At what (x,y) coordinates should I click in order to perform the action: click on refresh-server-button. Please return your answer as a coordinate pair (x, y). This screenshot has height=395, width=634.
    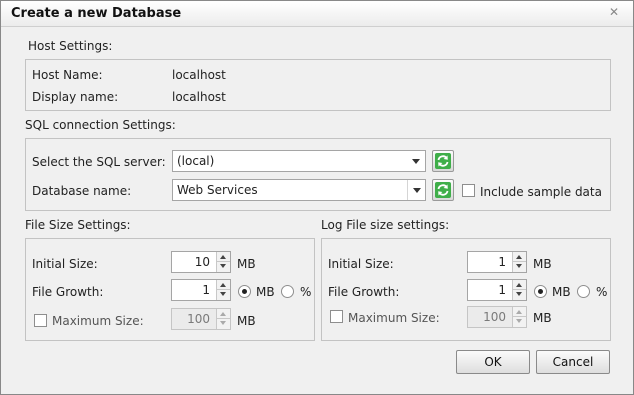
    Looking at the image, I should click on (443, 161).